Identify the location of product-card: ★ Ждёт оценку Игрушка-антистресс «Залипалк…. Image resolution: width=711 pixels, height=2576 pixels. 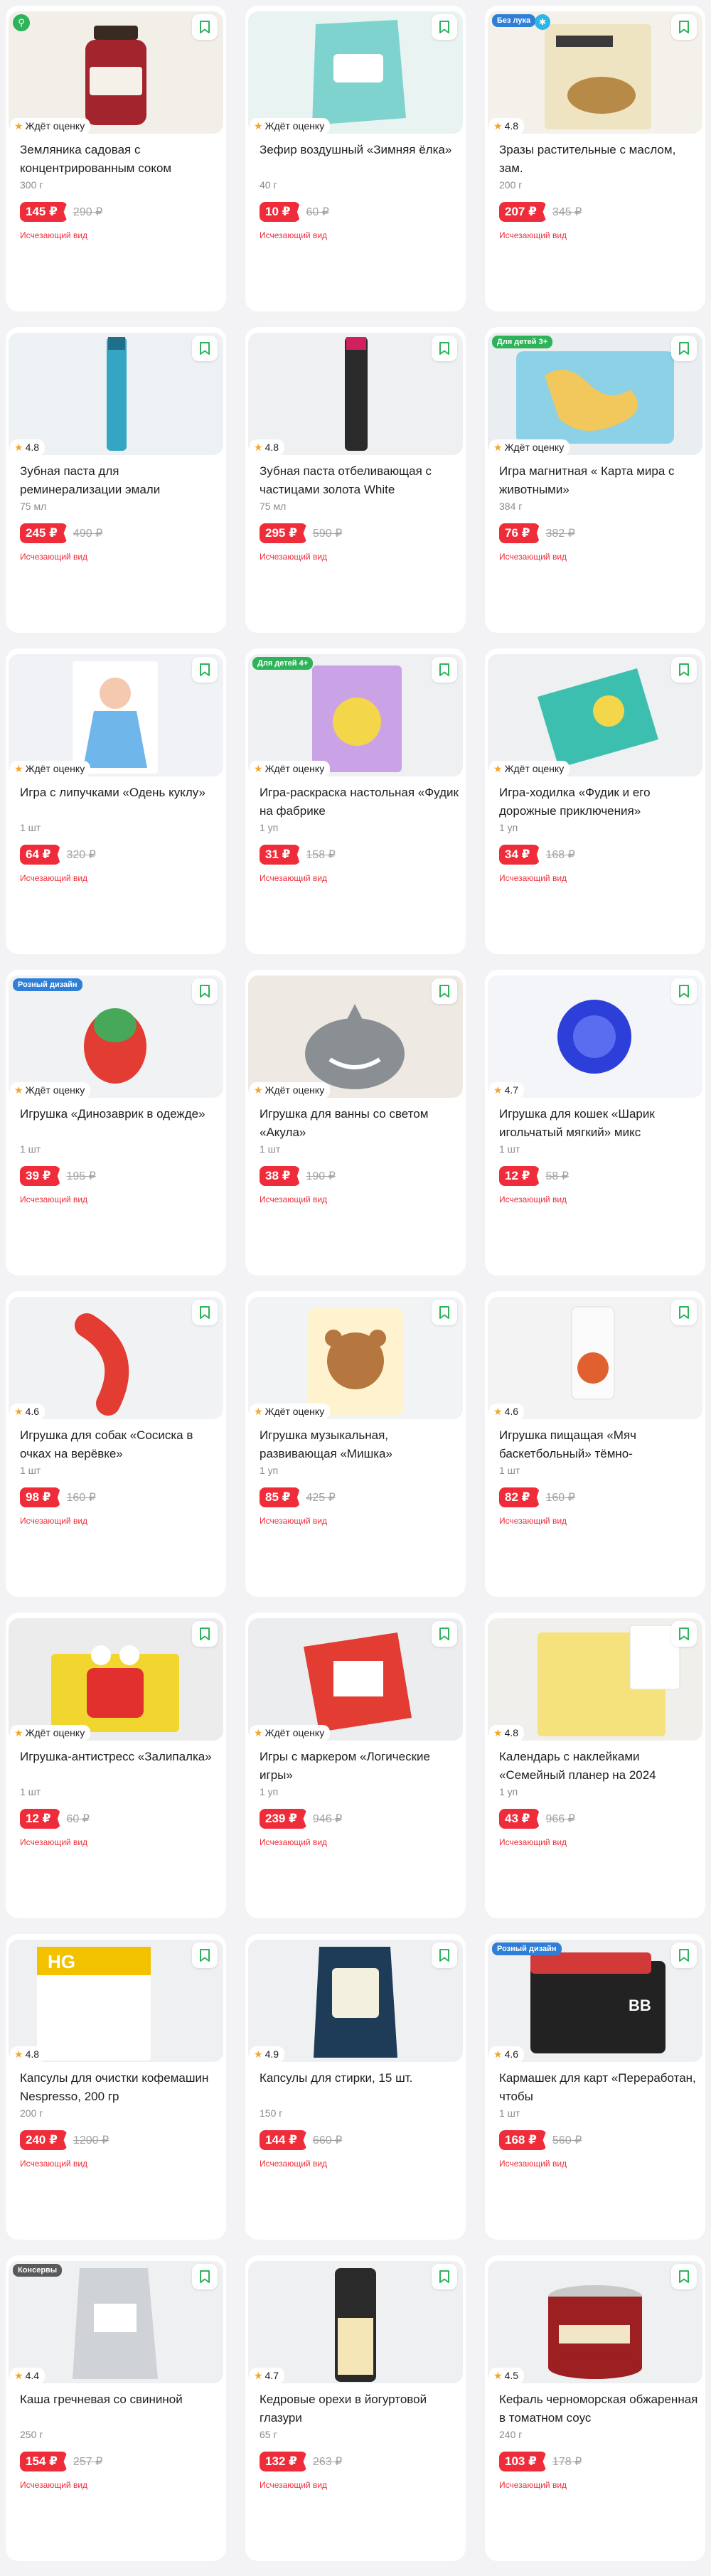
(116, 1765).